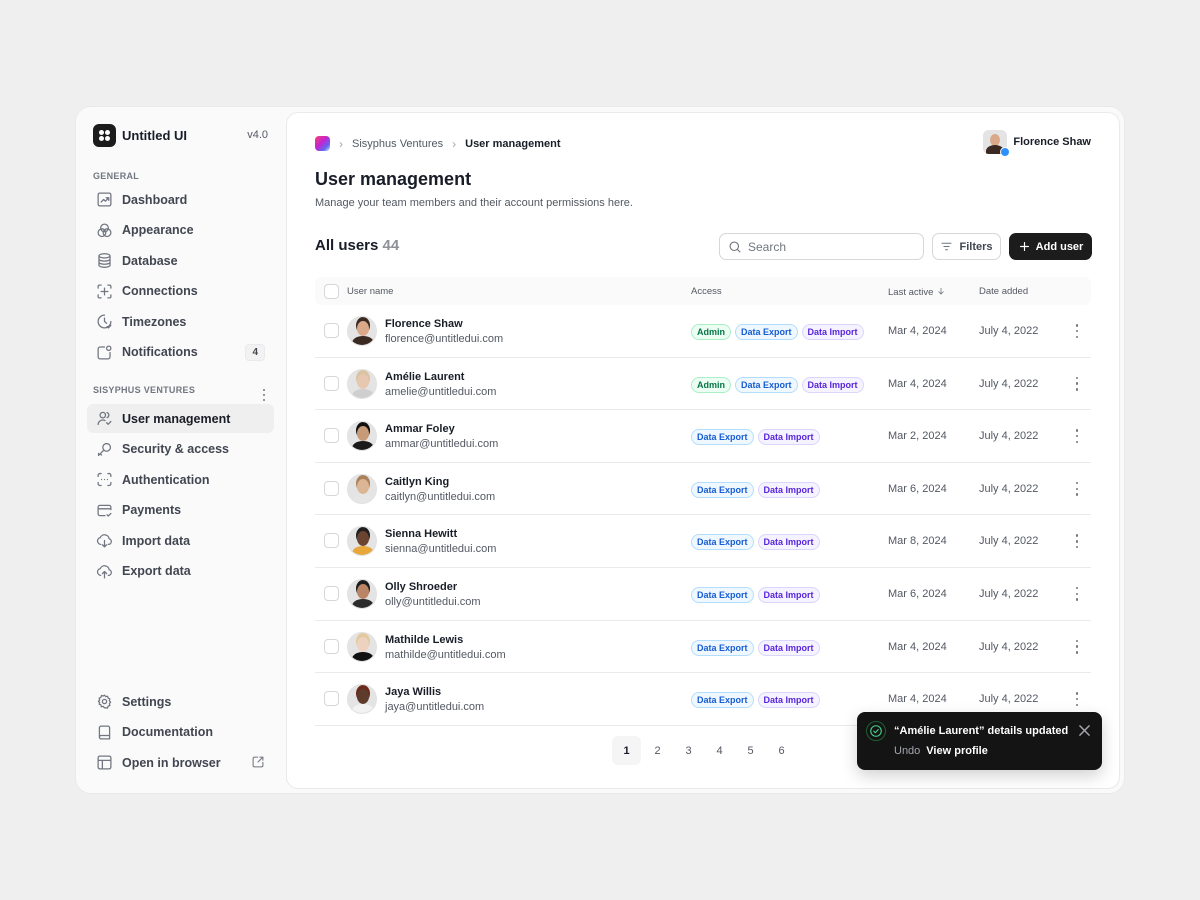 The image size is (1200, 900). What do you see at coordinates (140, 135) in the screenshot?
I see `brand: Untitled UI` at bounding box center [140, 135].